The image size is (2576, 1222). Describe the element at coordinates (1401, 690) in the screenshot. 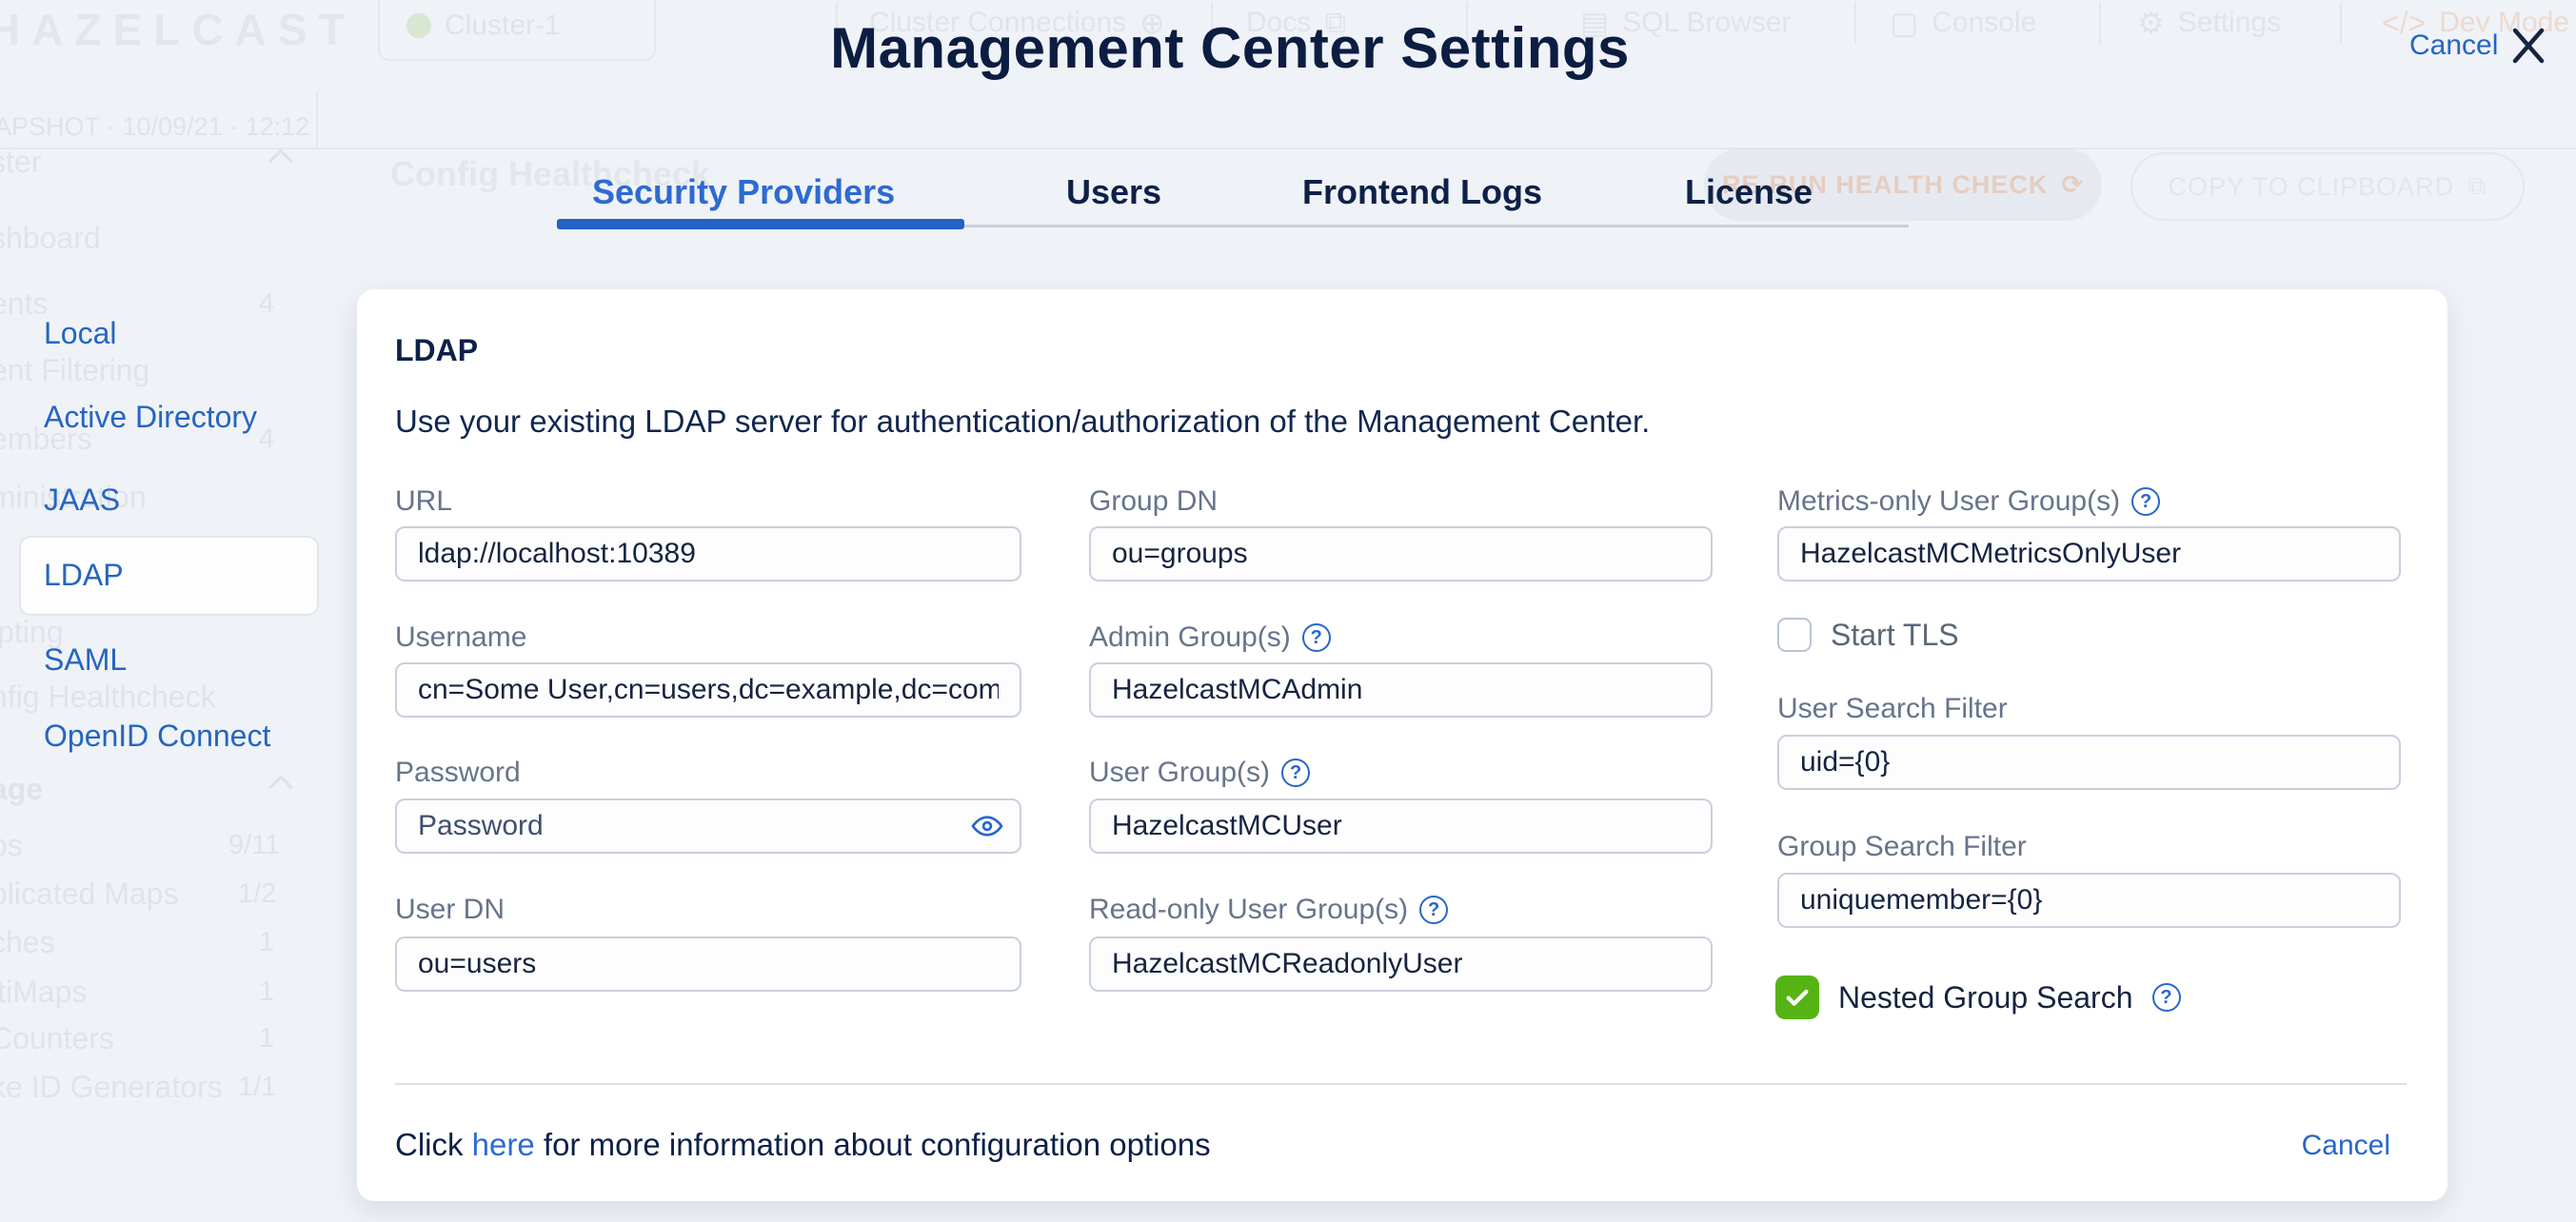

I see `admin-groups-input` at that location.